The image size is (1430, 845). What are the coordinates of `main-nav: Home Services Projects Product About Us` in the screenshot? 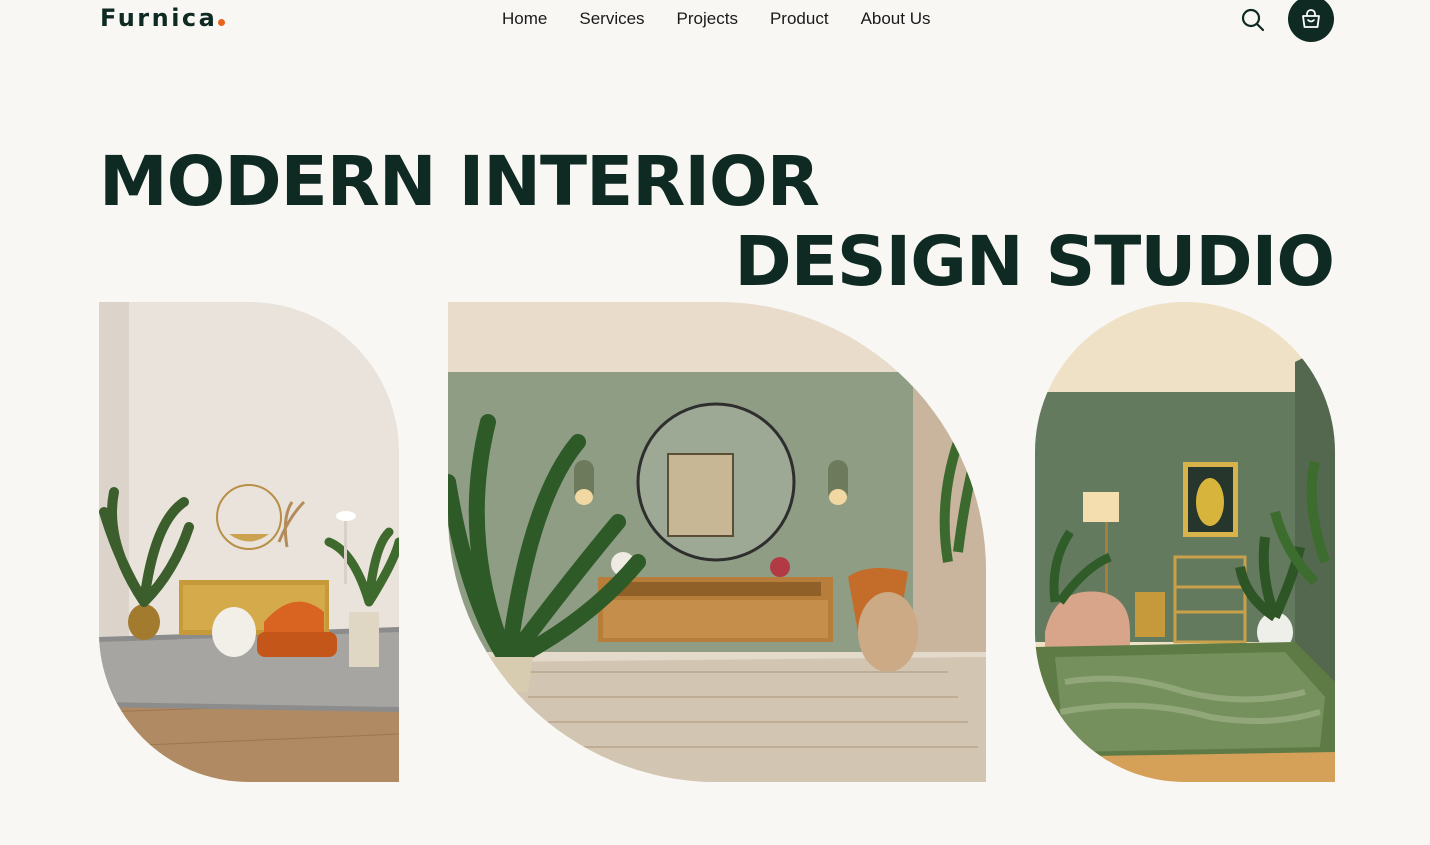 It's located at (716, 19).